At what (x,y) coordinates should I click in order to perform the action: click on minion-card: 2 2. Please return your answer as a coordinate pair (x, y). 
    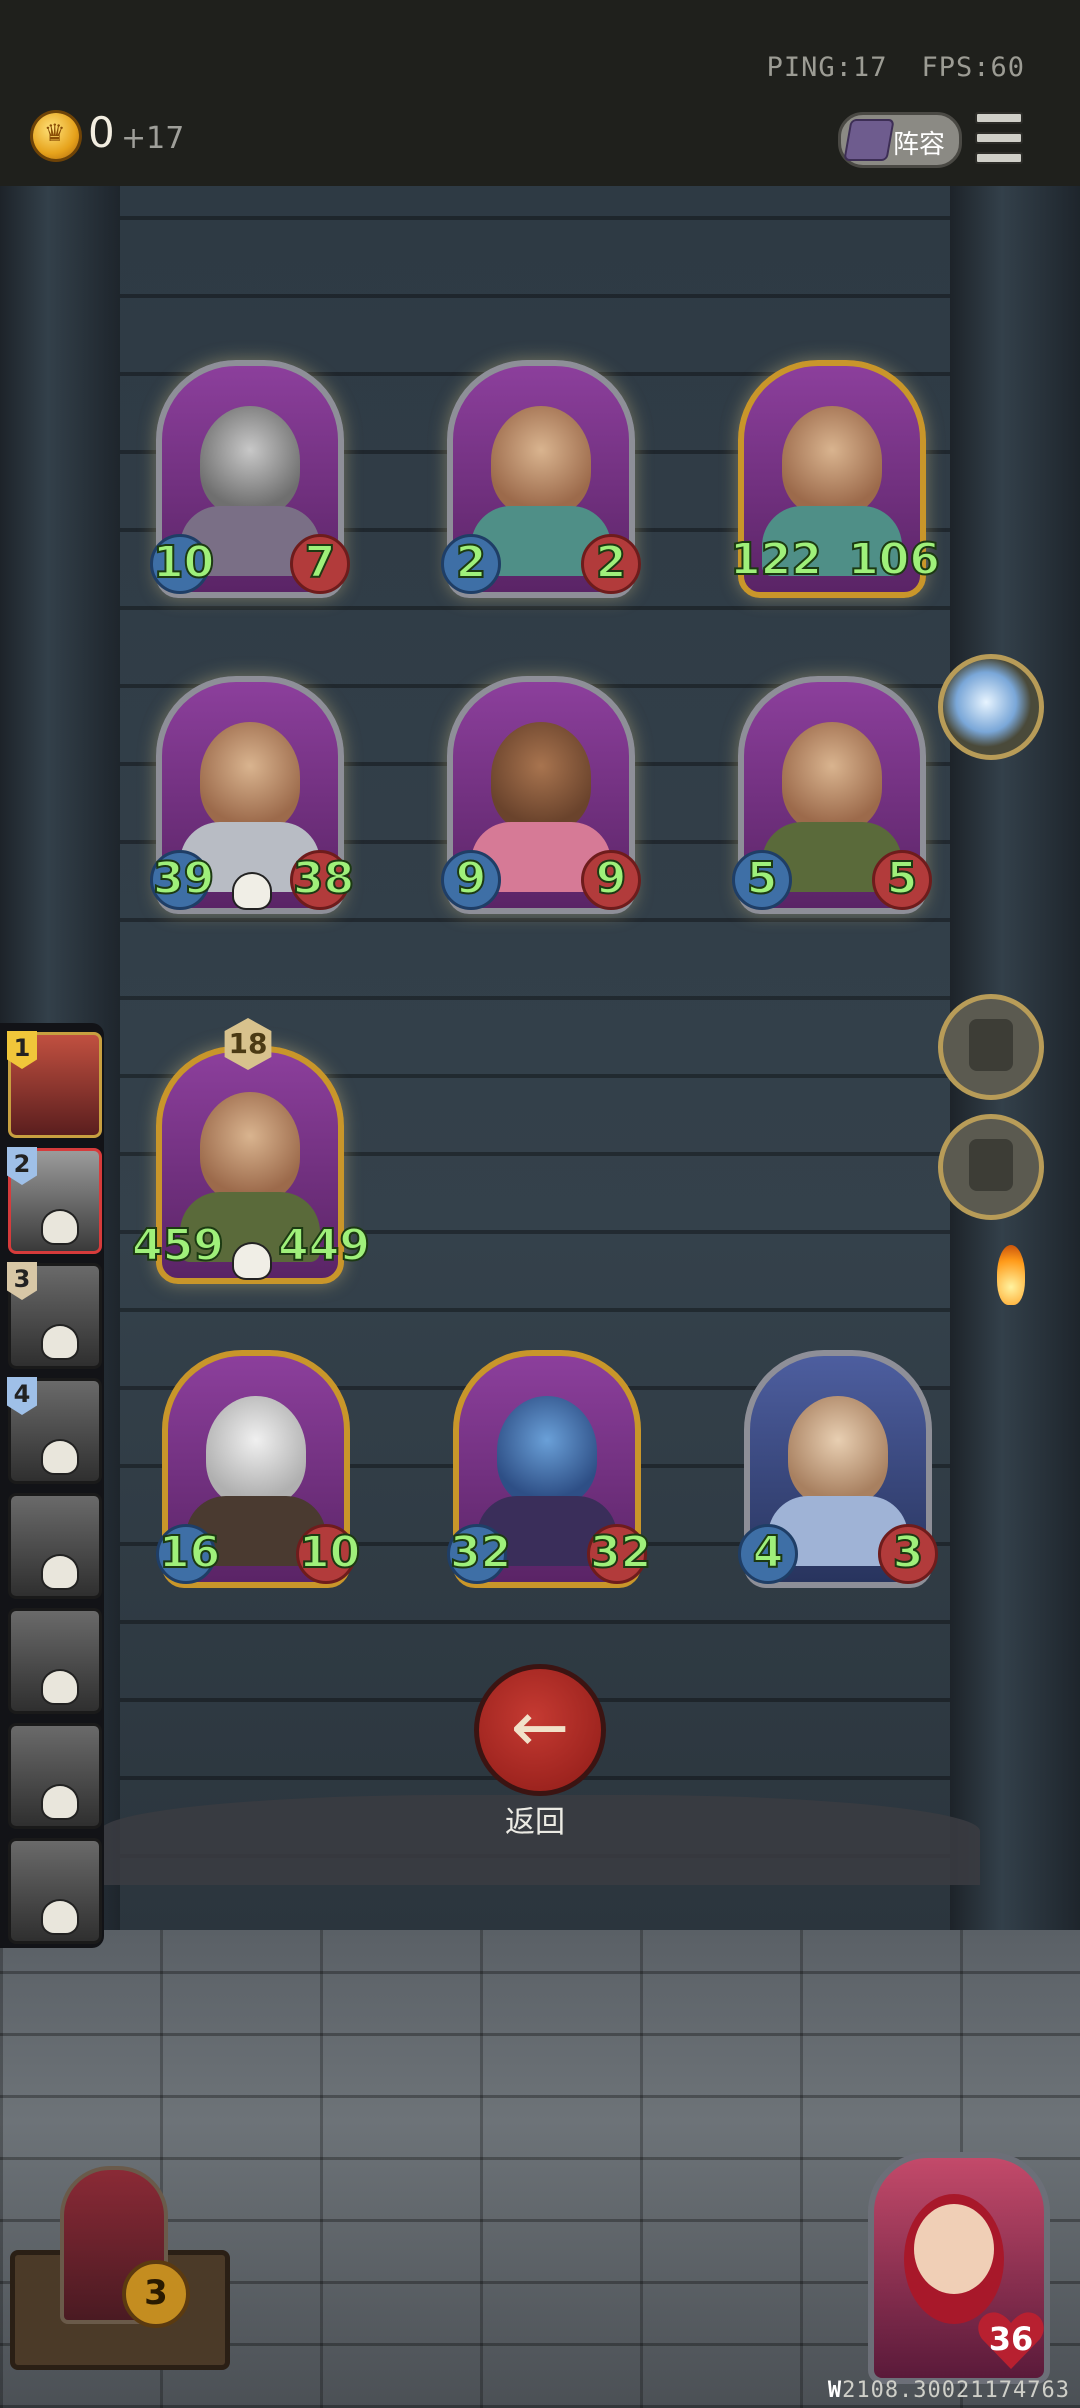
    Looking at the image, I should click on (541, 479).